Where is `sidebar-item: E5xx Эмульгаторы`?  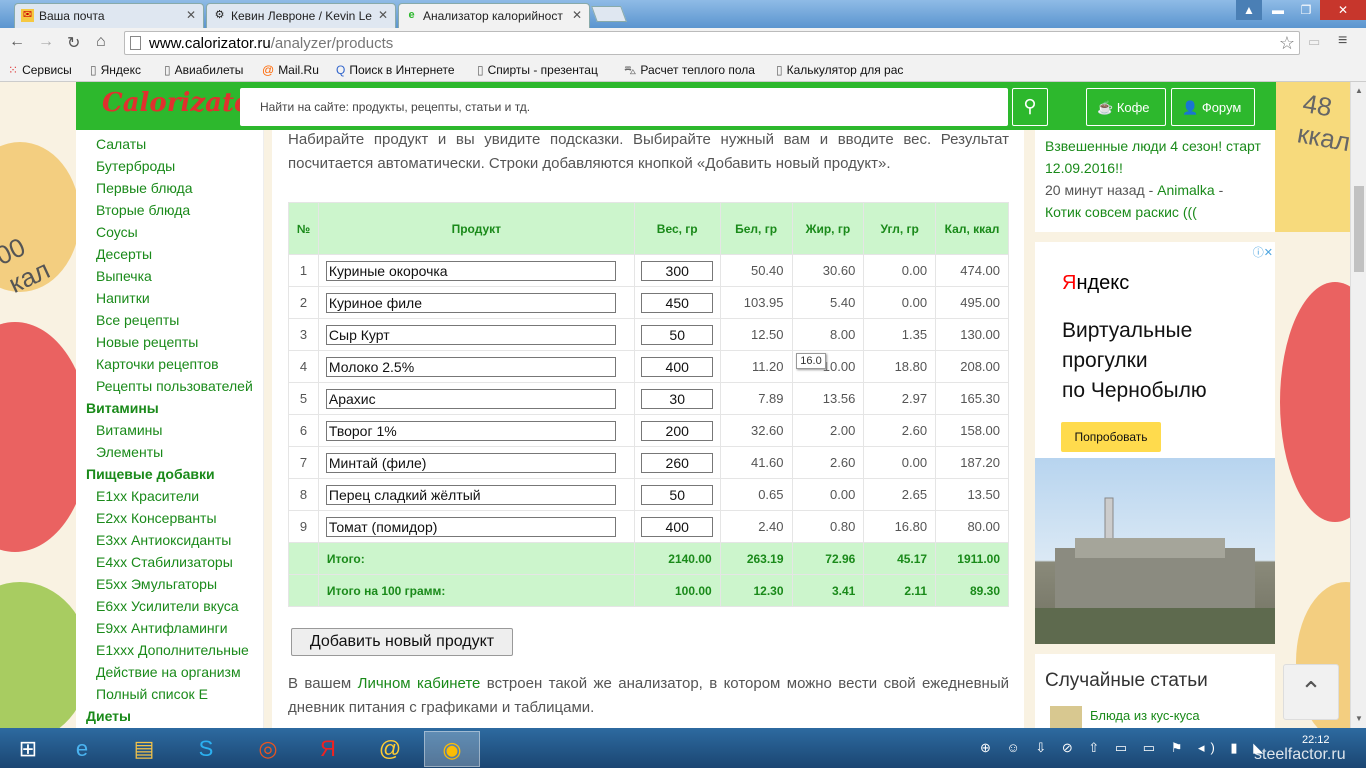
sidebar-item: E5xx Эмульгаторы is located at coordinates (156, 584).